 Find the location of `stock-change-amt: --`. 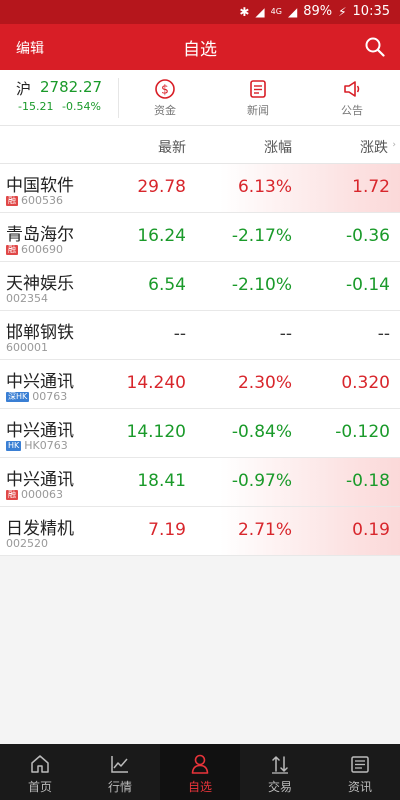

stock-change-amt: -- is located at coordinates (383, 334).